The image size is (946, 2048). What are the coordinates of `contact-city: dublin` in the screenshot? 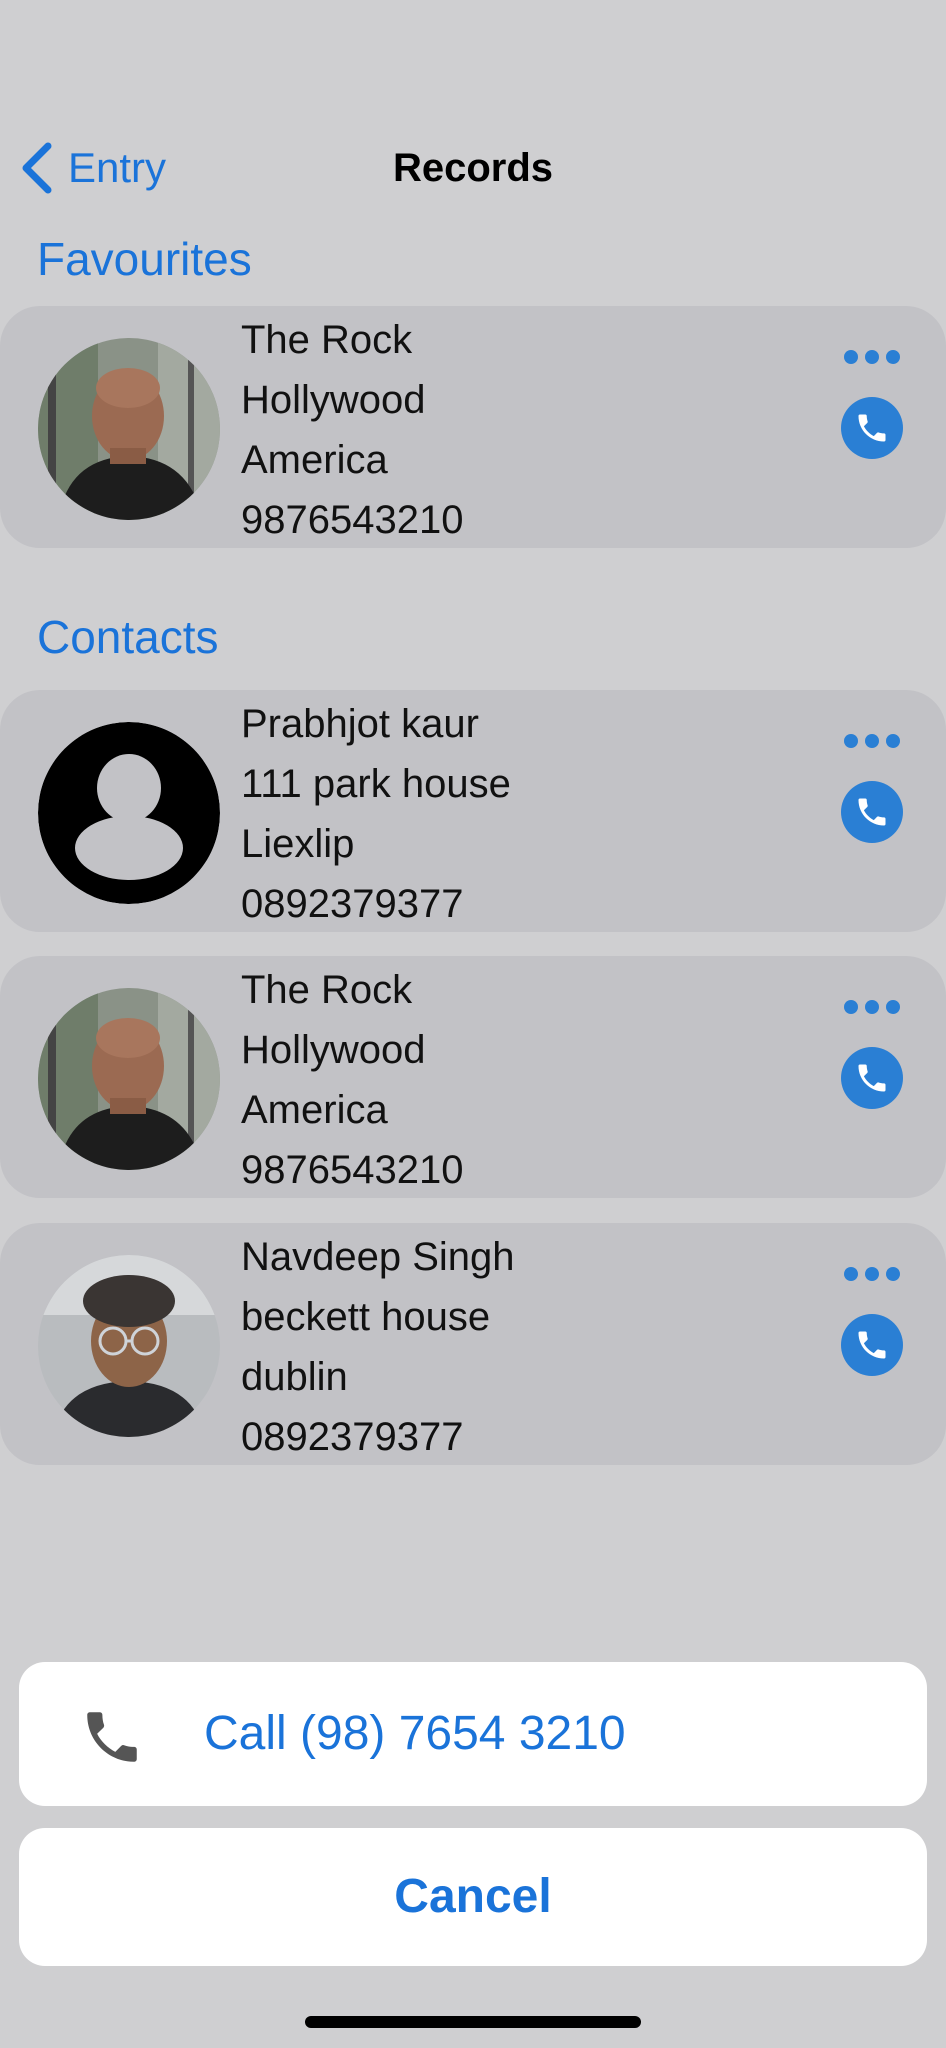 It's located at (294, 1377).